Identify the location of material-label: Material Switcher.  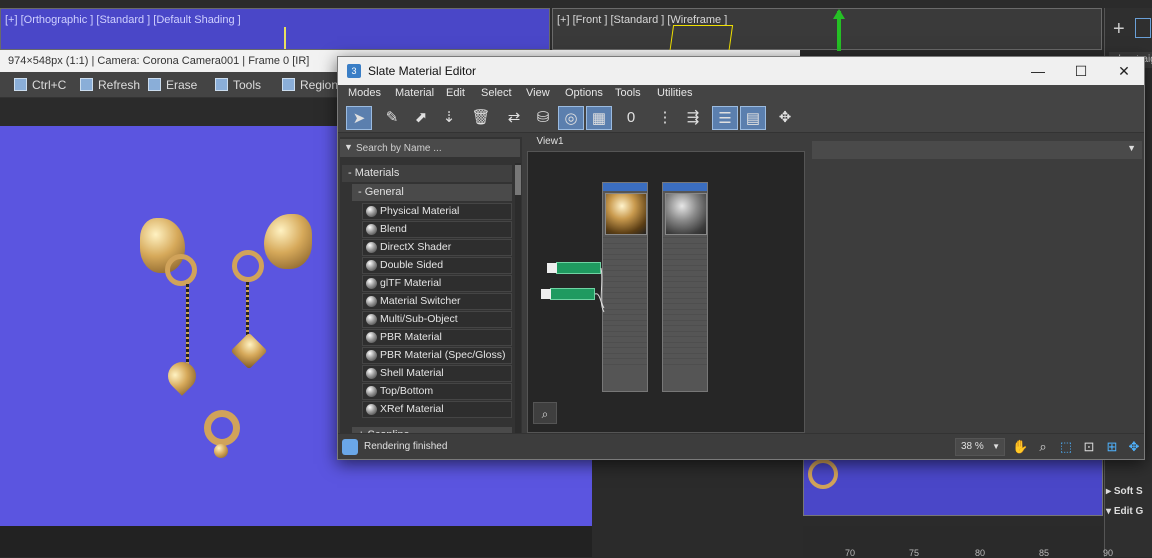
(420, 301).